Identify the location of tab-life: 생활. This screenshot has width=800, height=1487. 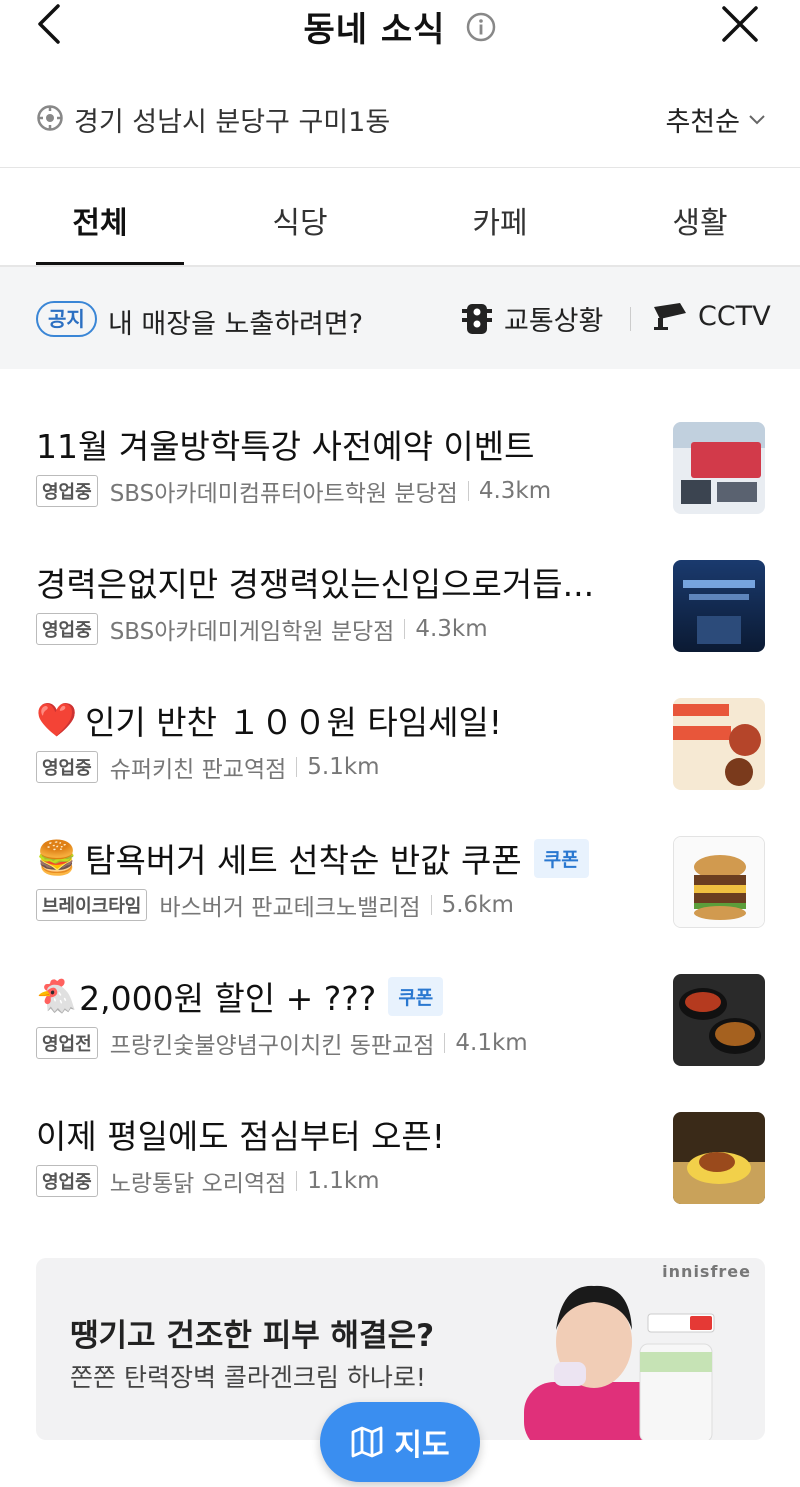
(700, 217).